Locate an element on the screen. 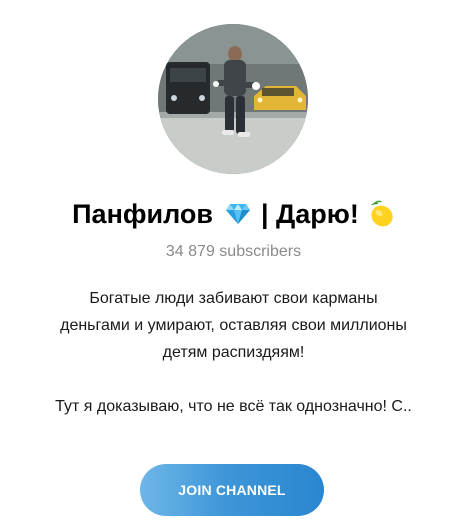 This screenshot has height=530, width=467. channel-name-part1: Панфилов is located at coordinates (142, 213).